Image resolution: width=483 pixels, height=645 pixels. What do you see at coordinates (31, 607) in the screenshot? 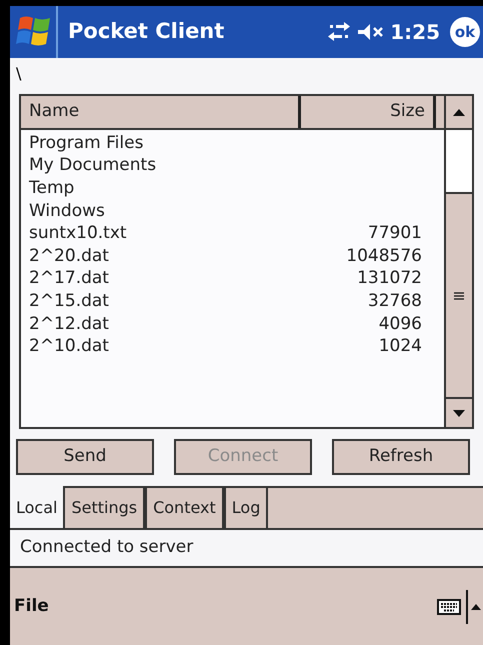
I see `menu-item: File` at bounding box center [31, 607].